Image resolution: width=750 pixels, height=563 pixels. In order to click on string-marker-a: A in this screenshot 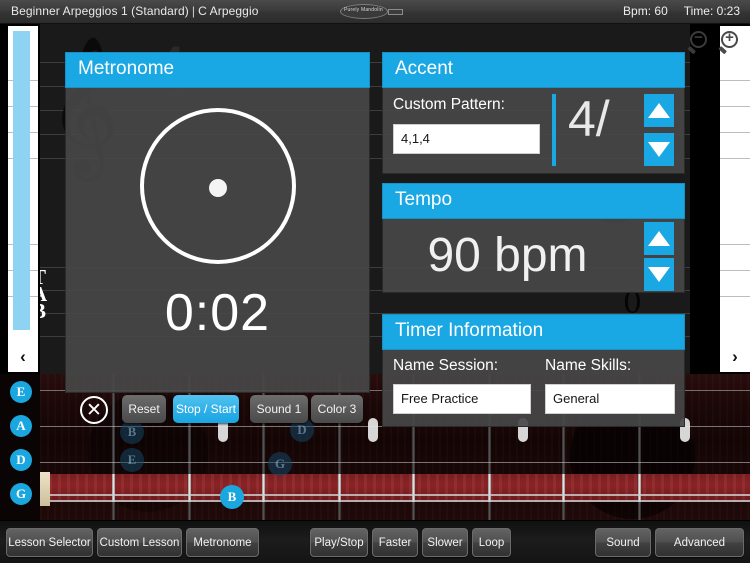, I will do `click(21, 426)`.